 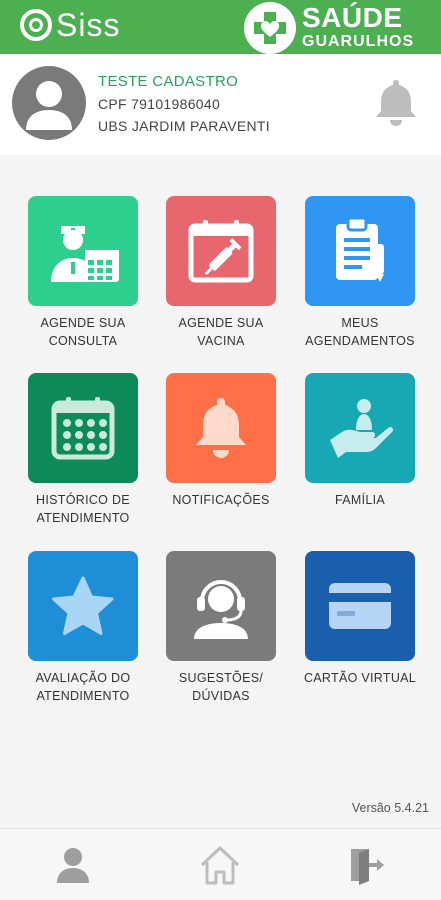 What do you see at coordinates (360, 341) in the screenshot?
I see `label-line: AGENDAMENTOS` at bounding box center [360, 341].